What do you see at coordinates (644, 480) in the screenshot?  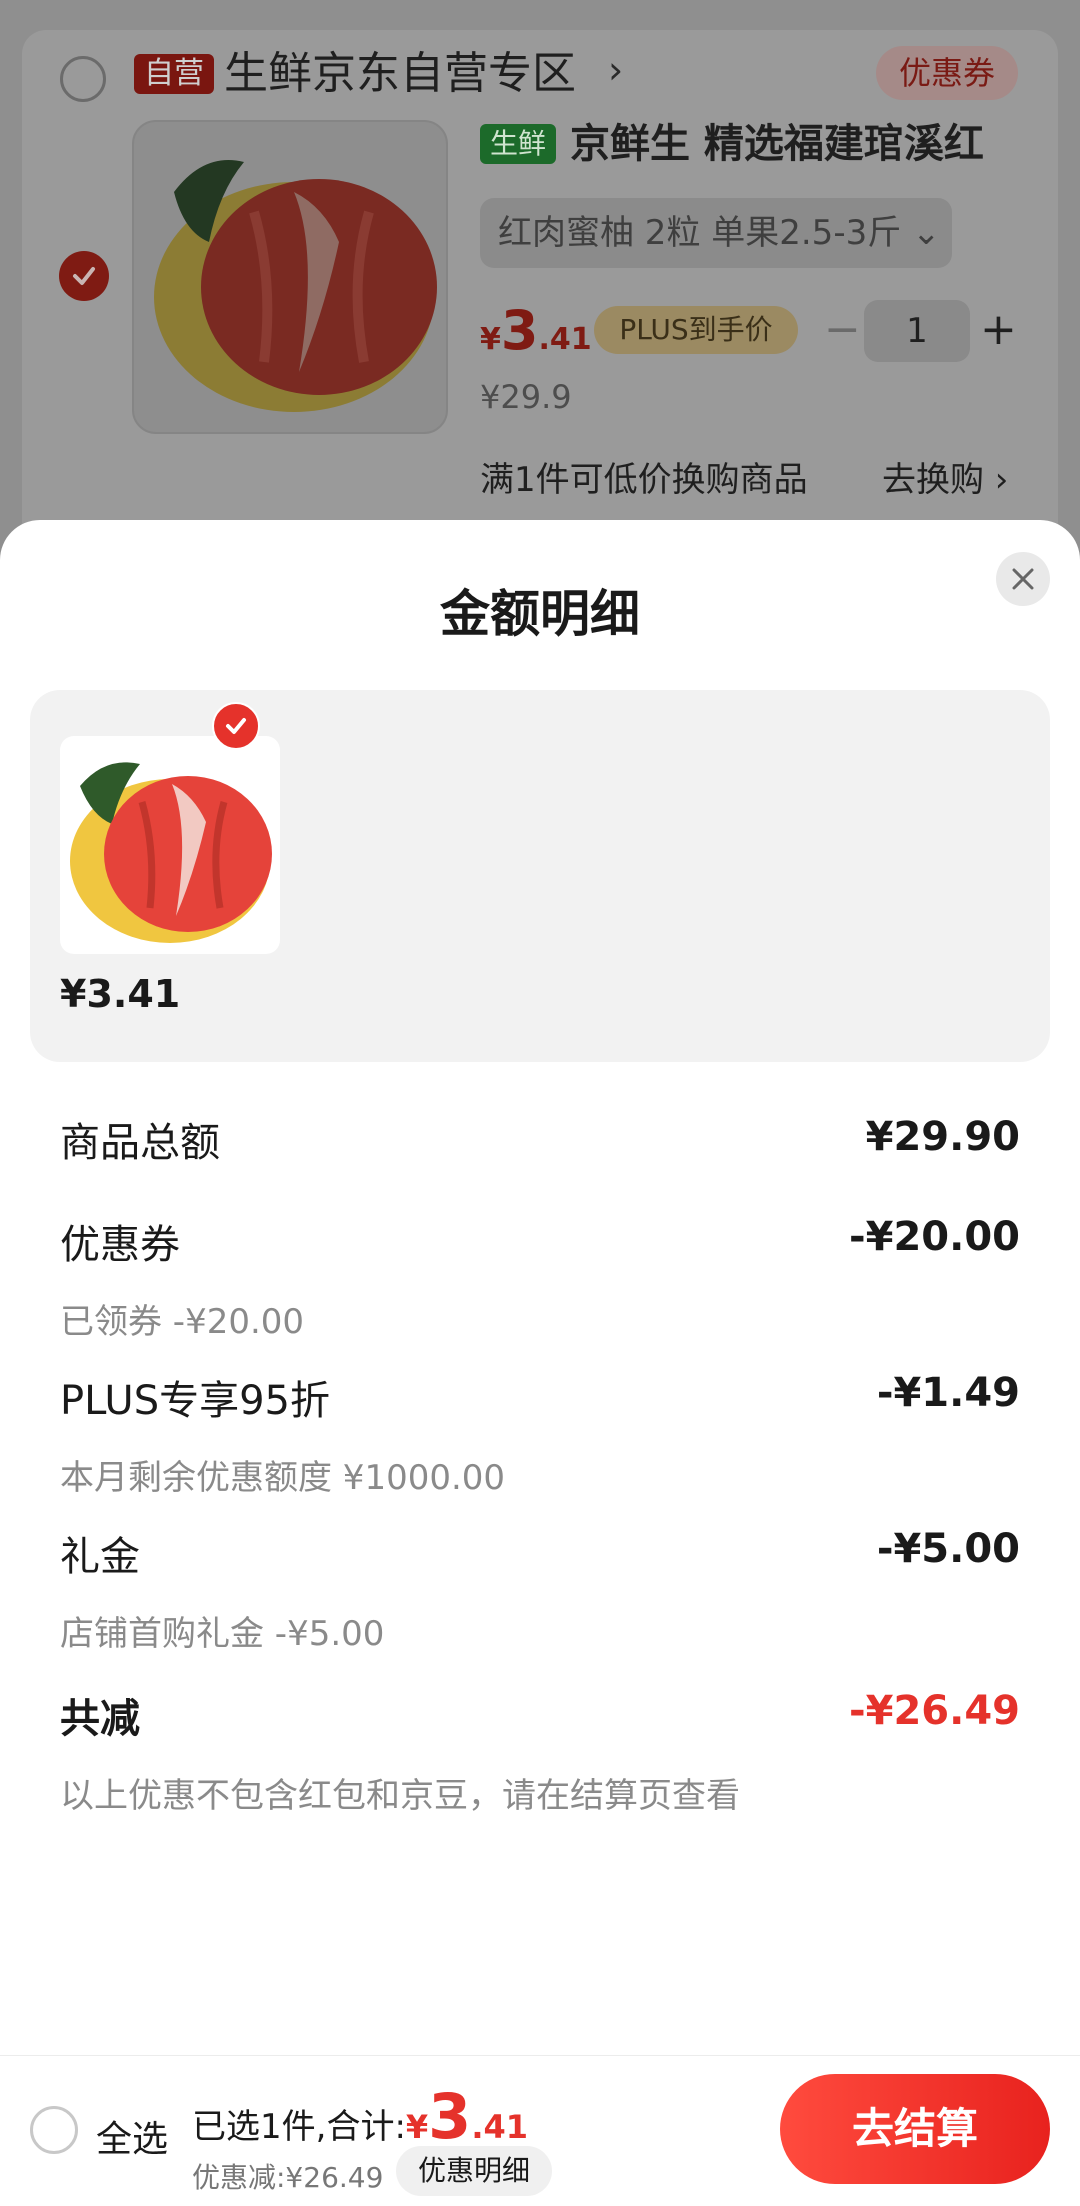 I see `tradein-promo-text: 满1件可低价换购商品` at bounding box center [644, 480].